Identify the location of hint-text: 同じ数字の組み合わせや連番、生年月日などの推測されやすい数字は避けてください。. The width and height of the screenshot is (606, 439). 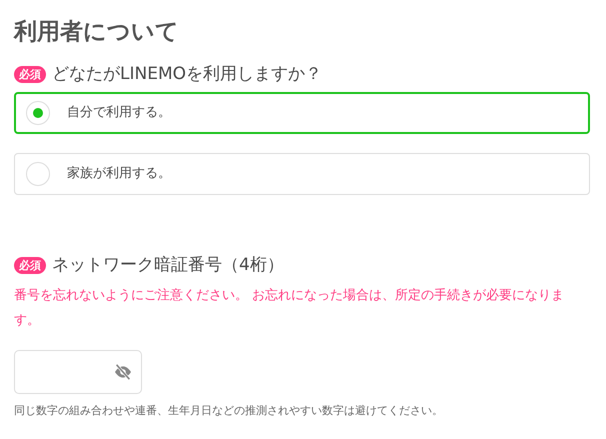
(229, 411).